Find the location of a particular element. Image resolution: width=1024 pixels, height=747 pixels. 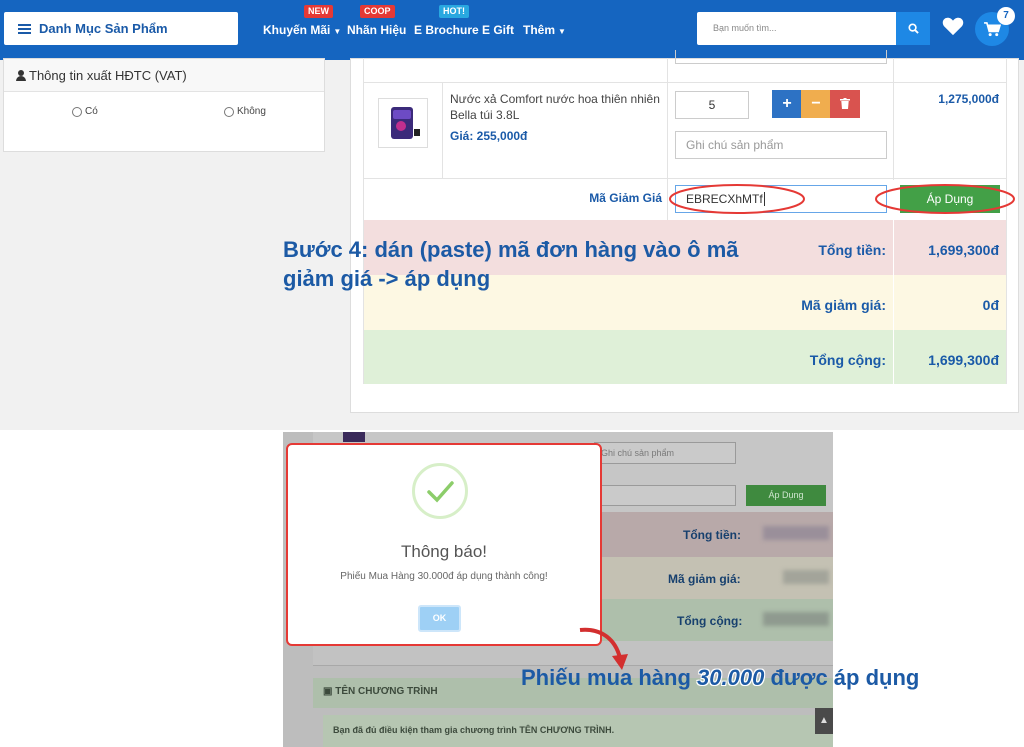

product-note-input: Ghi chú sản phẩm is located at coordinates (781, 145).